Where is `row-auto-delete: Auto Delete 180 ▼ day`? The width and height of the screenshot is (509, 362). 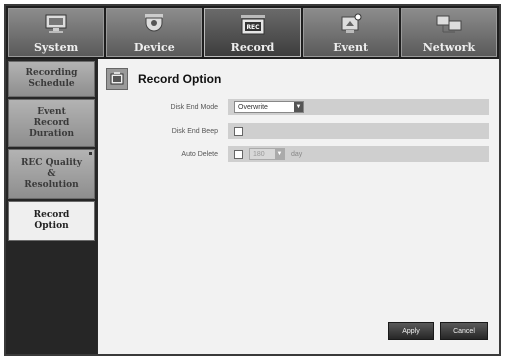
row-auto-delete: Auto Delete 180 ▼ day is located at coordinates (301, 154).